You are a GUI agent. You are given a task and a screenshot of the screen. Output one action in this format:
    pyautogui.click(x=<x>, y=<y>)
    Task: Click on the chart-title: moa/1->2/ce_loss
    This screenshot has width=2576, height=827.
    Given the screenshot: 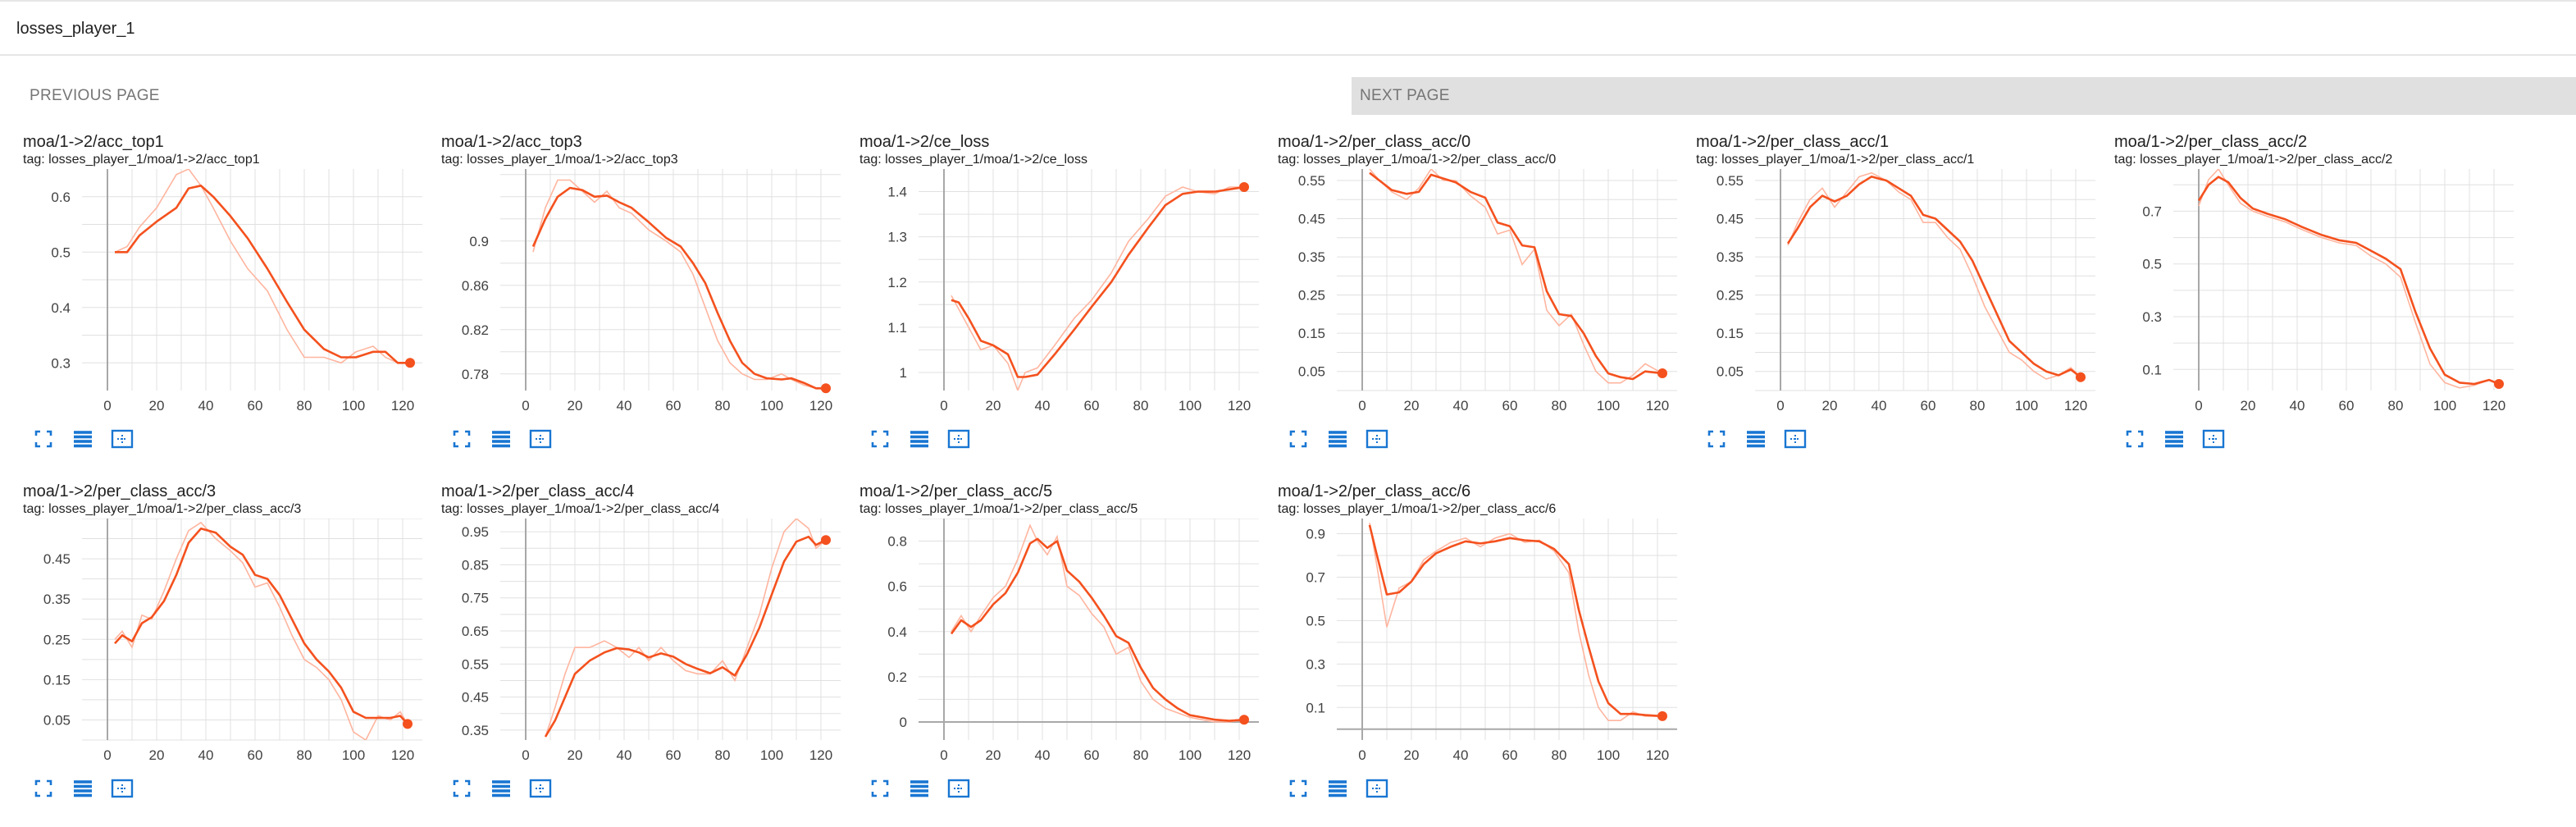 What is the action you would take?
    pyautogui.click(x=924, y=142)
    